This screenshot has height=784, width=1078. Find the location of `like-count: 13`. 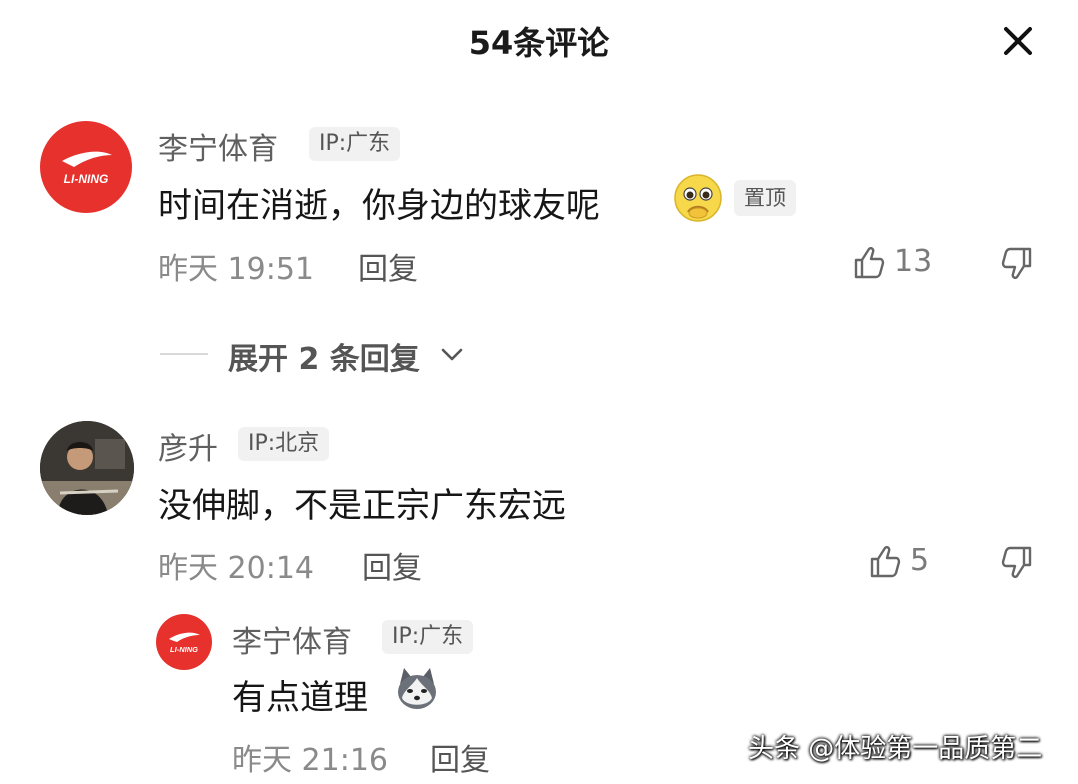

like-count: 13 is located at coordinates (913, 261).